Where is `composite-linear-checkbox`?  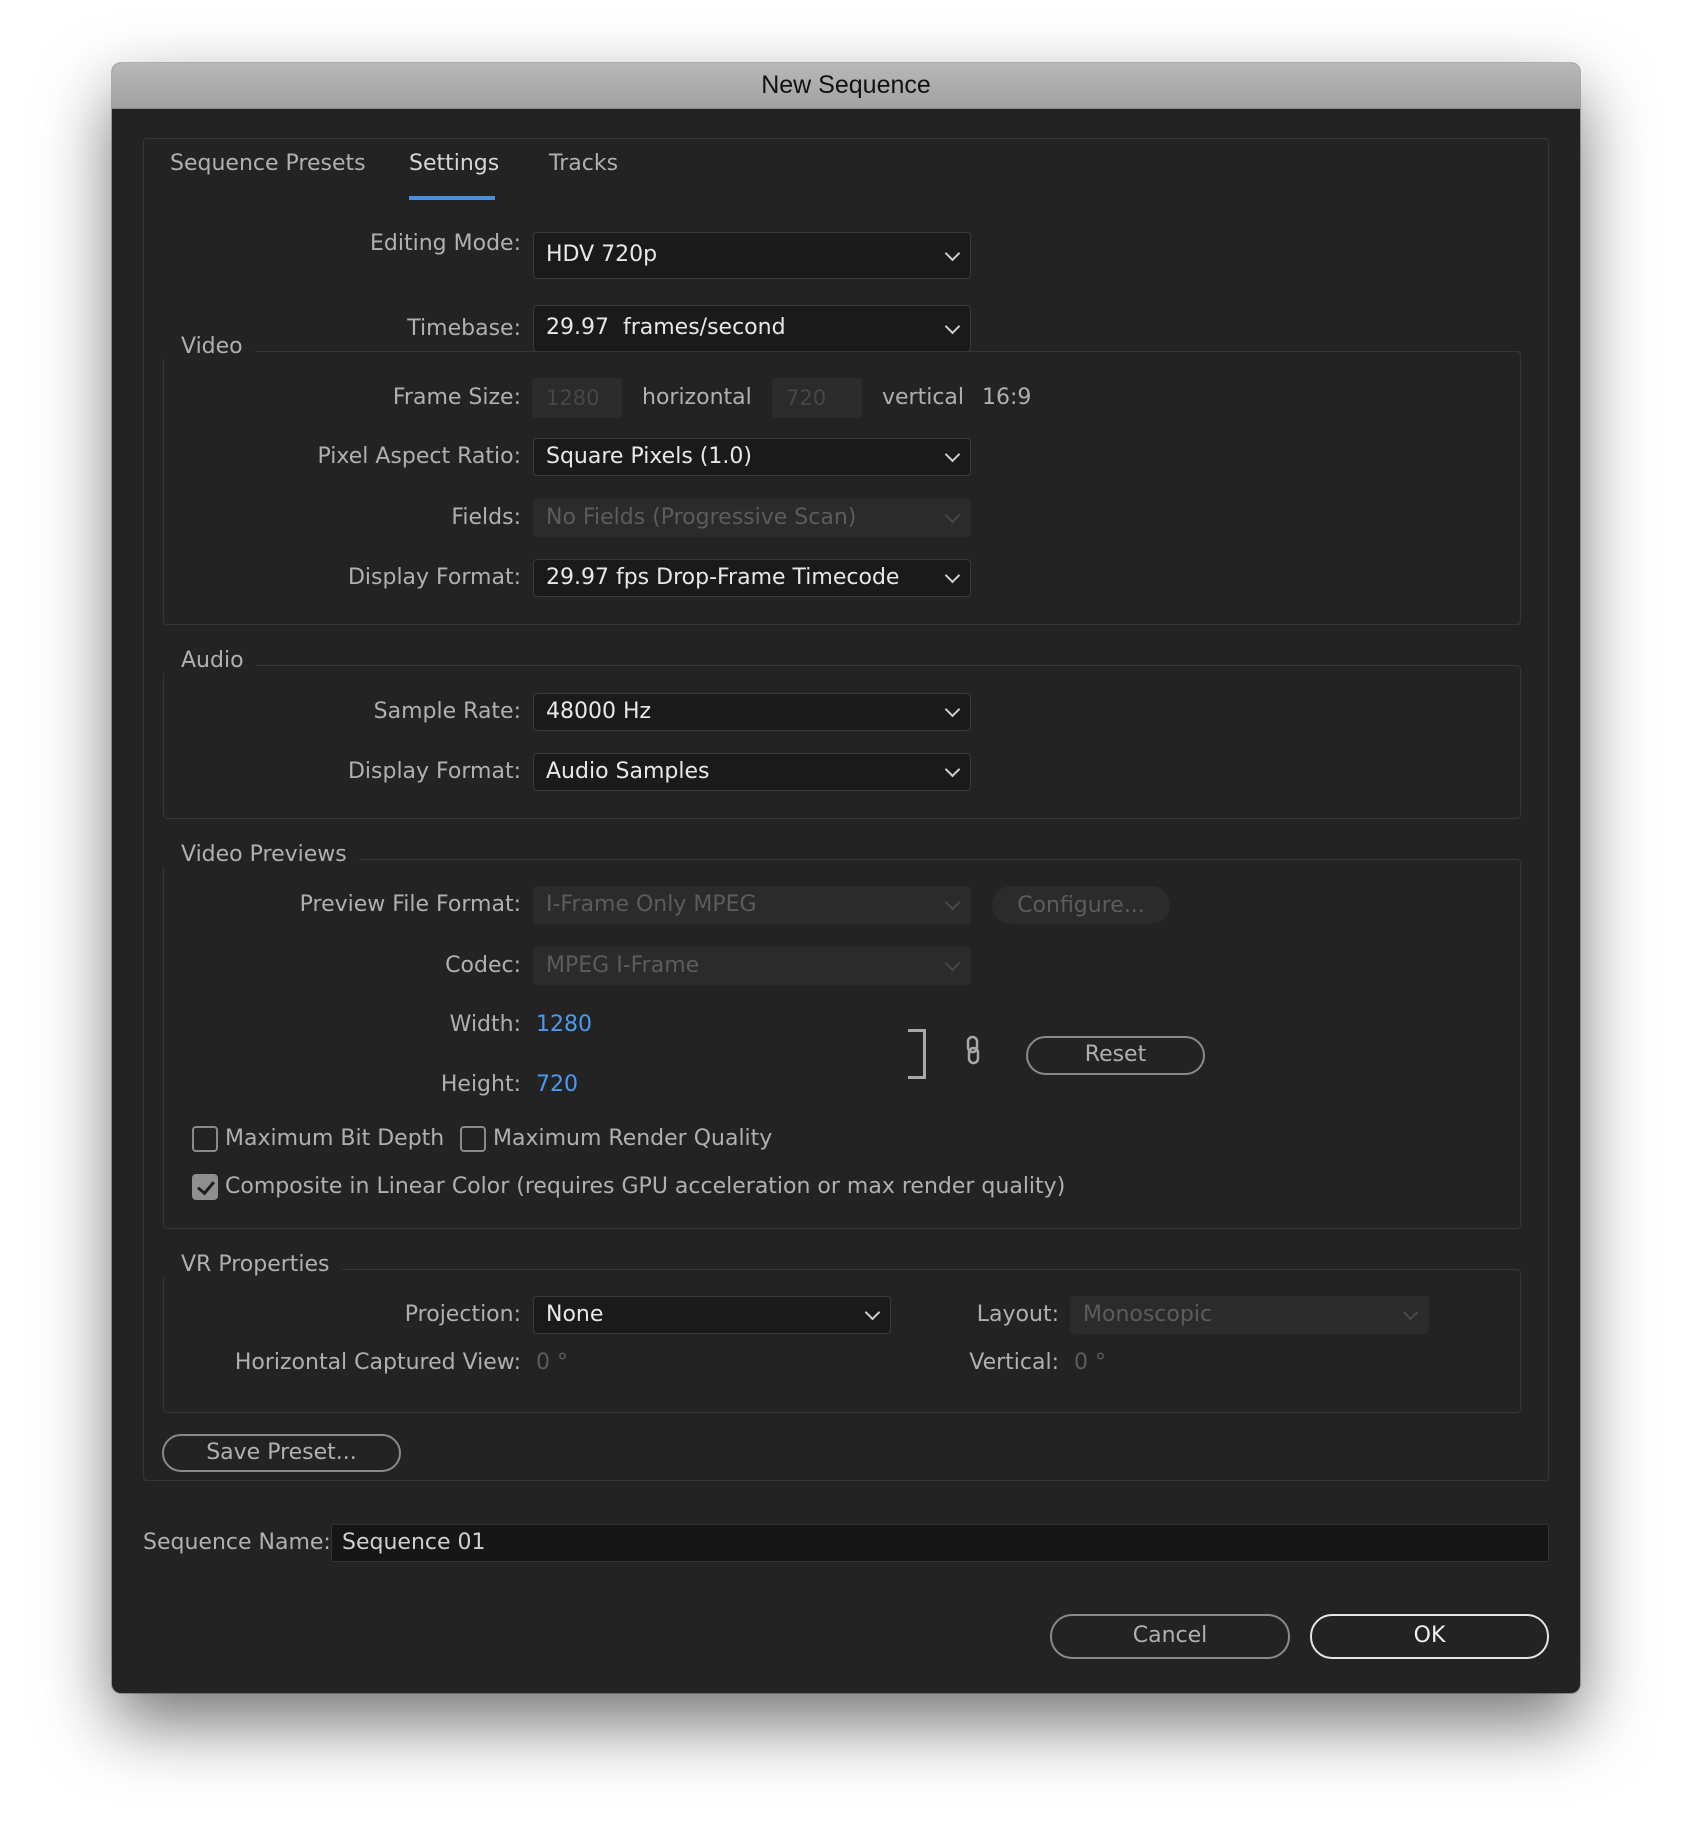
composite-linear-checkbox is located at coordinates (205, 1187).